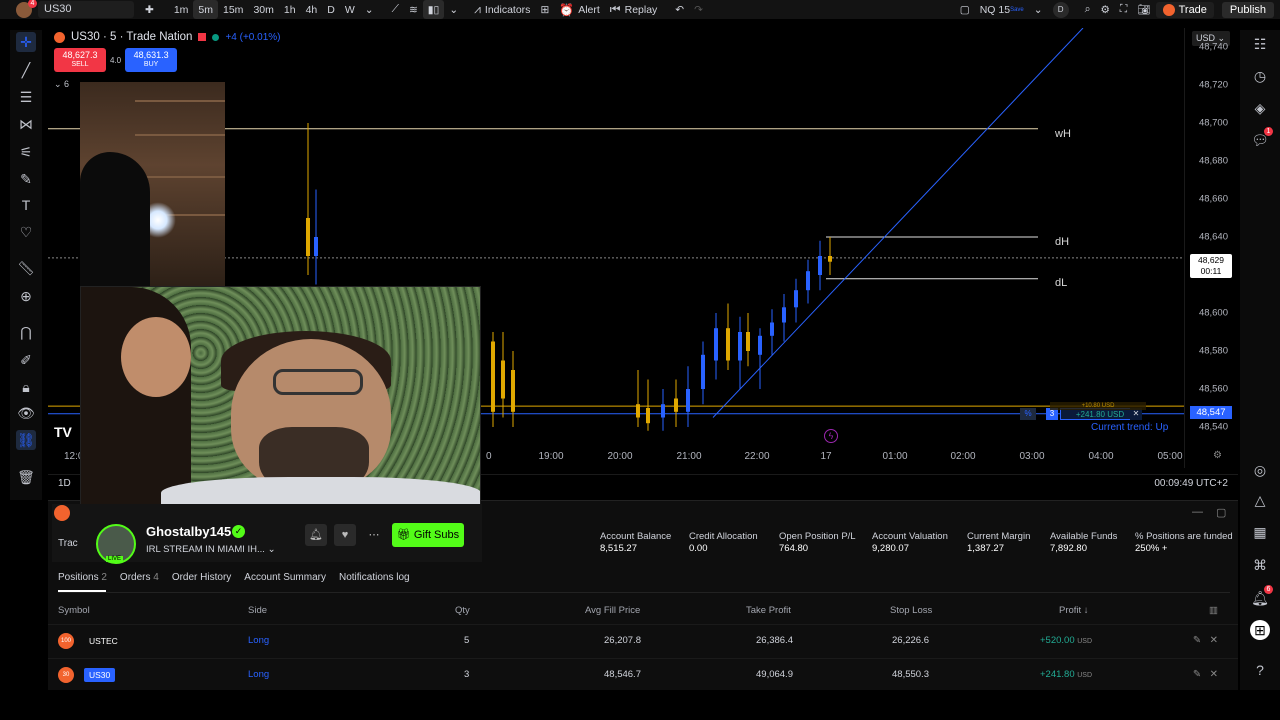 The height and width of the screenshot is (720, 1280). Describe the element at coordinates (1123, 9) in the screenshot. I see `fullscreen-icon: ⛶` at that location.